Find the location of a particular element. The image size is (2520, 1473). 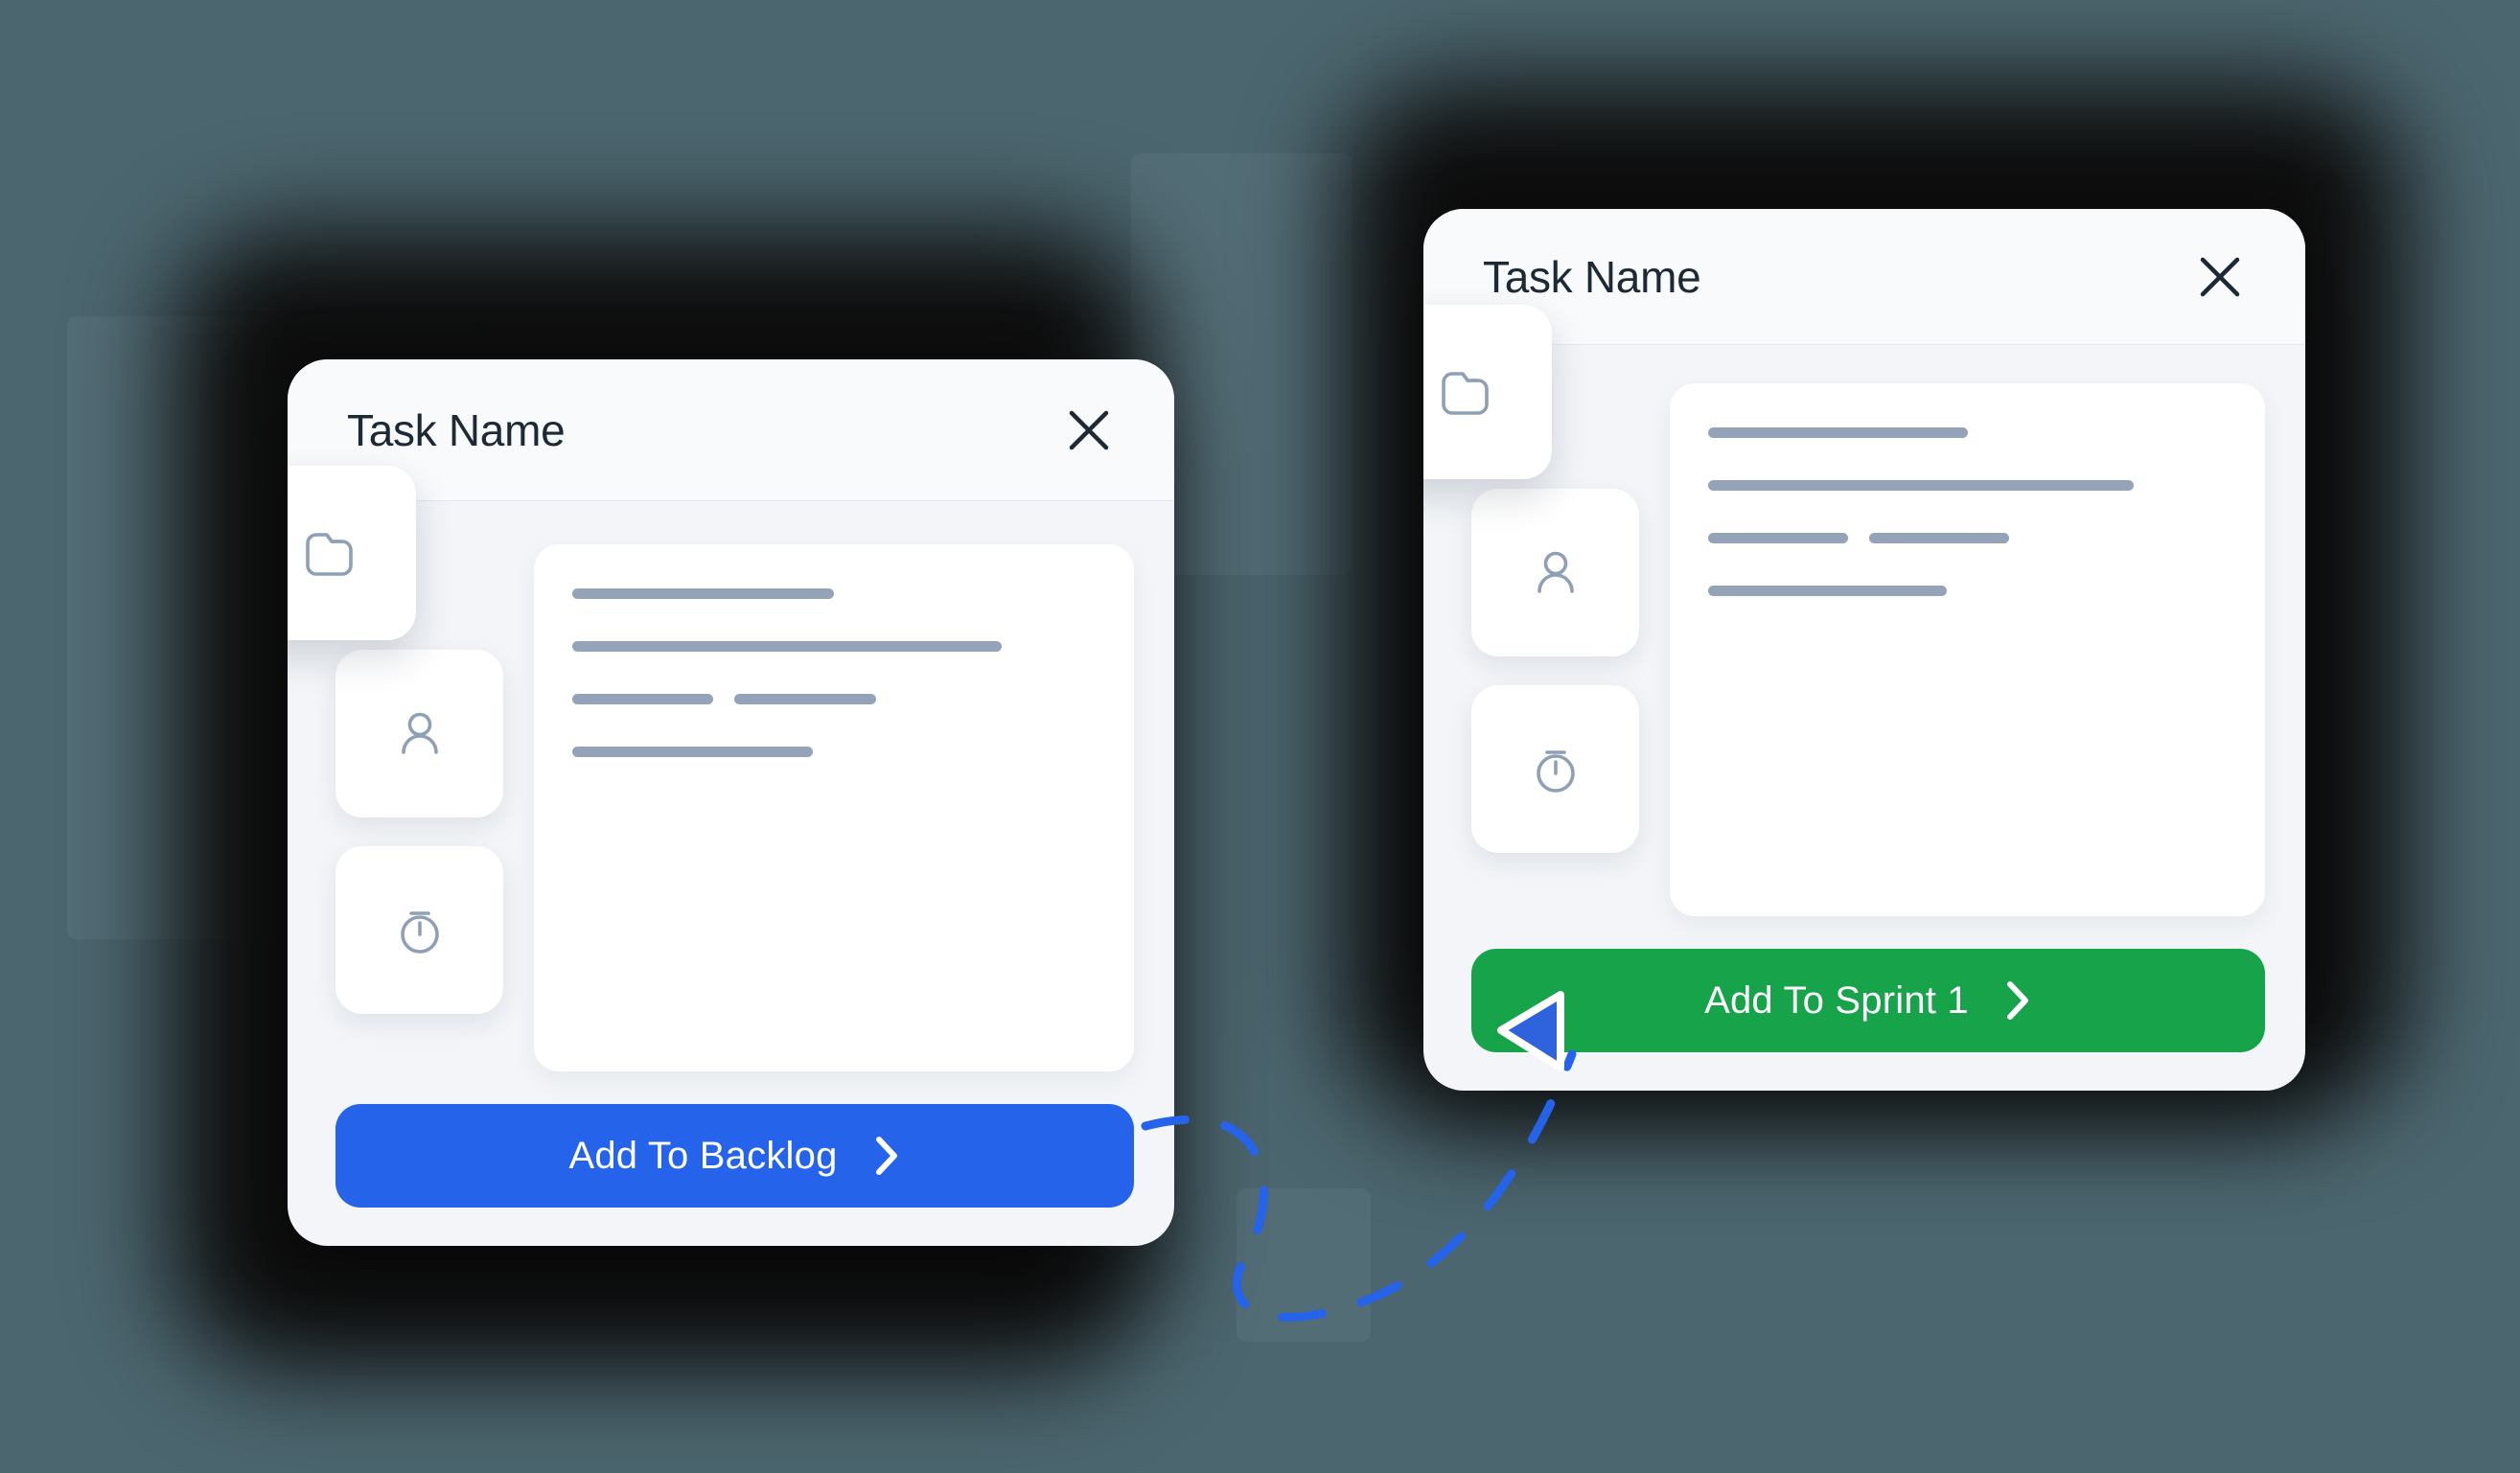

pointer-triangle-cursor is located at coordinates (1530, 1031).